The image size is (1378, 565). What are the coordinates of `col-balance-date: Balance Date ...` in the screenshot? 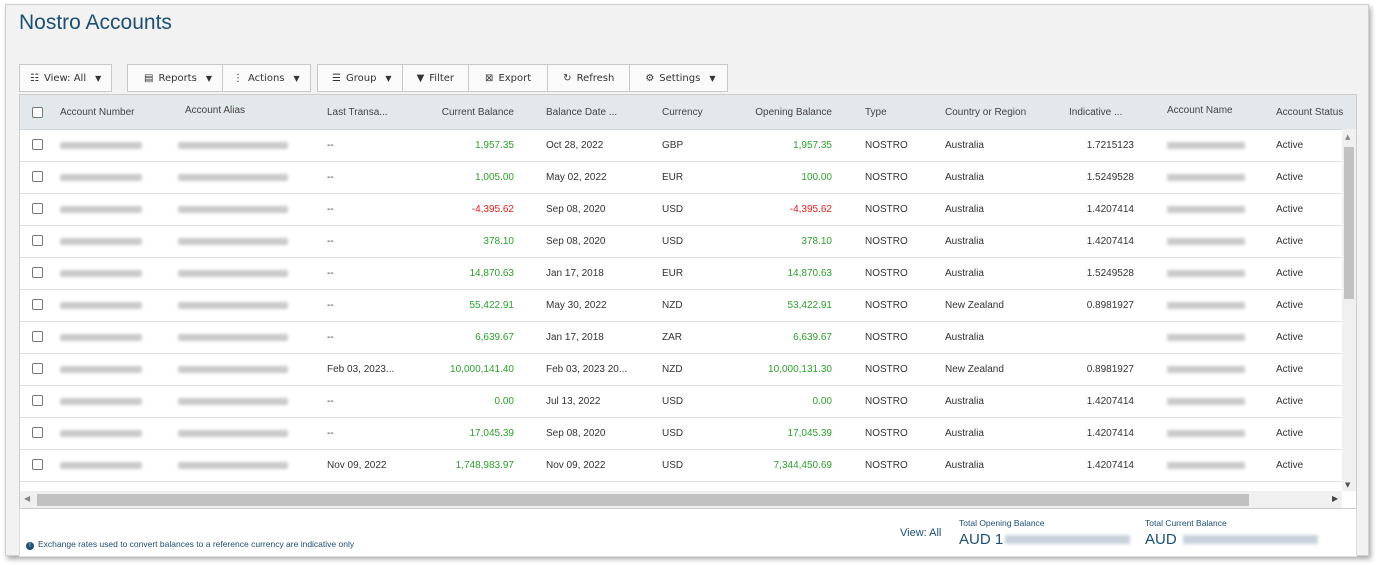 It's located at (581, 112).